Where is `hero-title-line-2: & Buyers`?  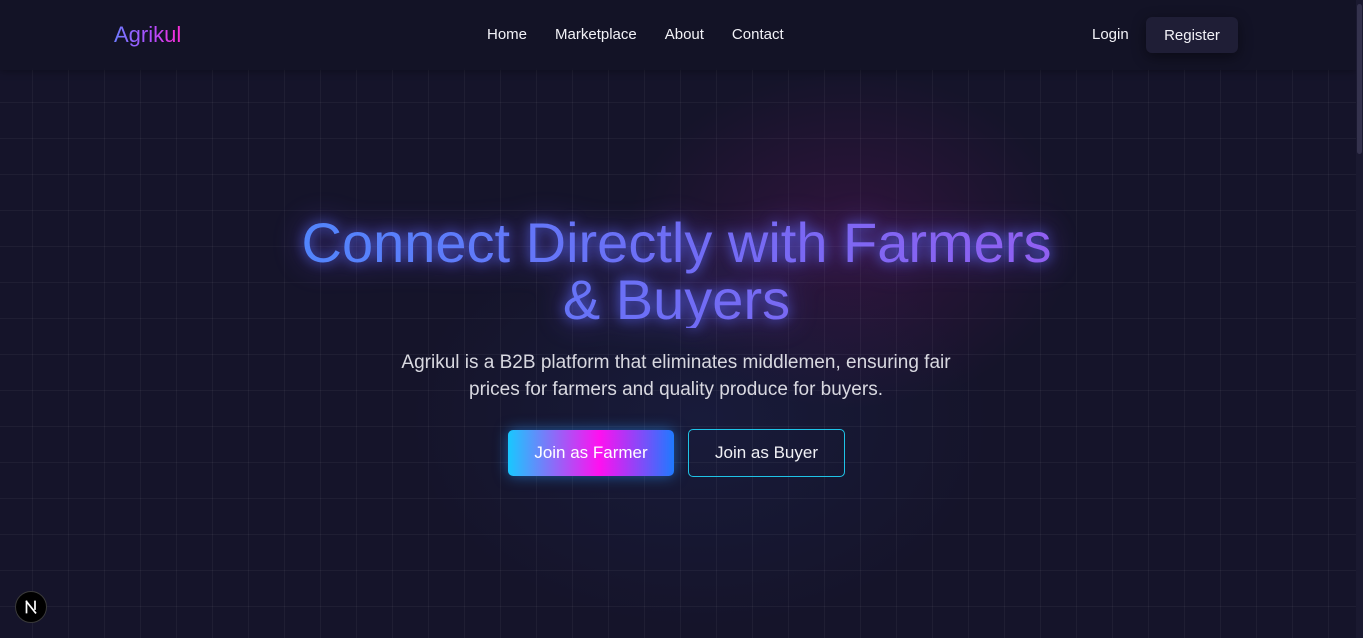
hero-title-line-2: & Buyers is located at coordinates (676, 299).